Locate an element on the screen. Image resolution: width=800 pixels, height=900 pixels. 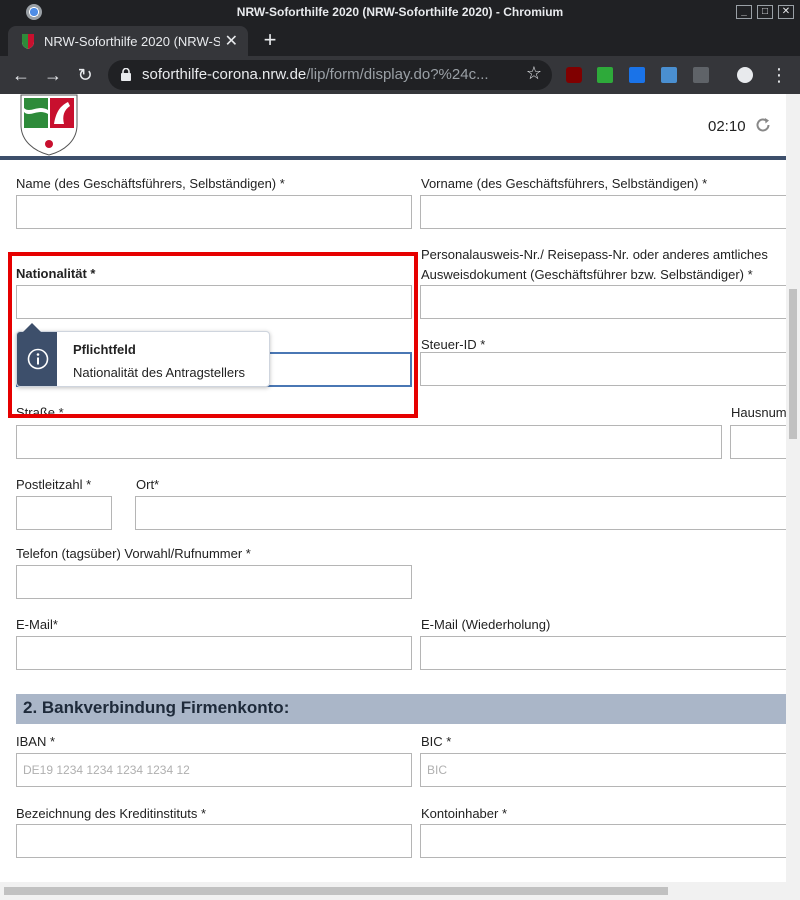
email-repeat-label: E-Mail (Wiederholung) is located at coordinates (486, 624).